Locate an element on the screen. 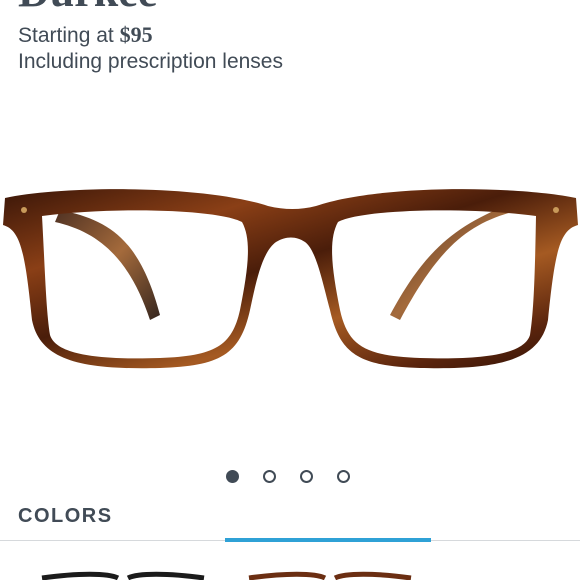  colors-heading: COLORS is located at coordinates (65, 516).